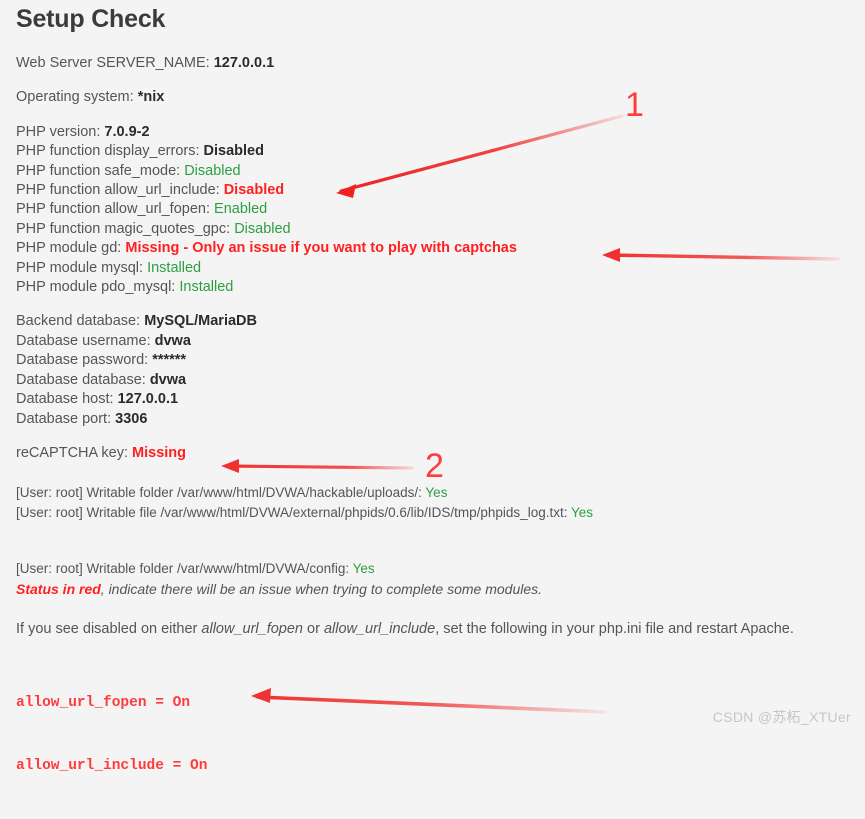 The image size is (865, 819). What do you see at coordinates (440, 171) in the screenshot?
I see `safe-mode-row: PHP function safe_mode: Disabled` at bounding box center [440, 171].